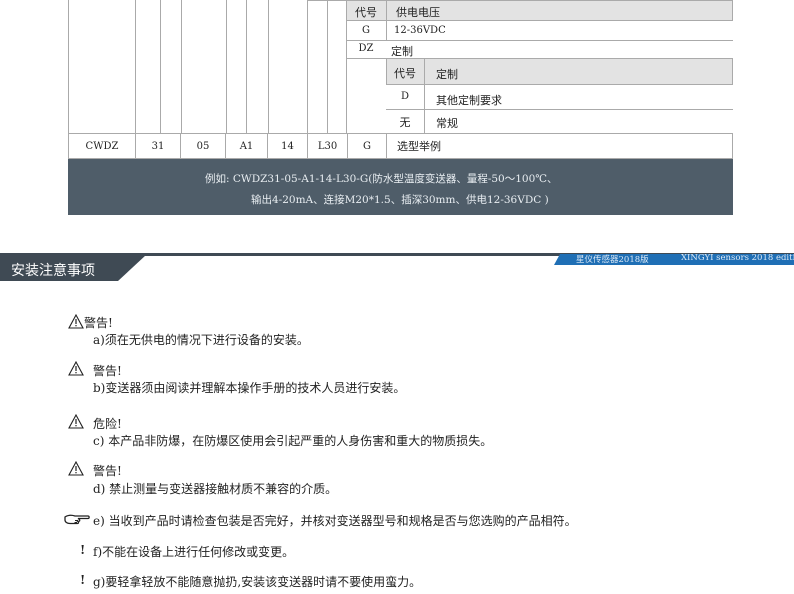 This screenshot has height=594, width=794. Describe the element at coordinates (418, 12) in the screenshot. I see `voltage-header-label: 供电电压` at that location.